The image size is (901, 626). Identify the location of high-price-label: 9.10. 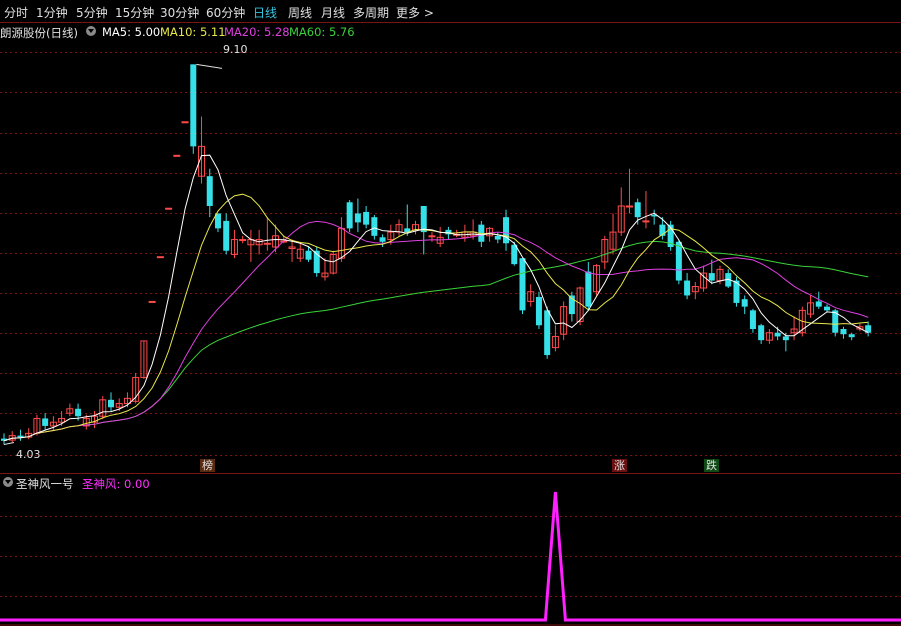
(235, 49).